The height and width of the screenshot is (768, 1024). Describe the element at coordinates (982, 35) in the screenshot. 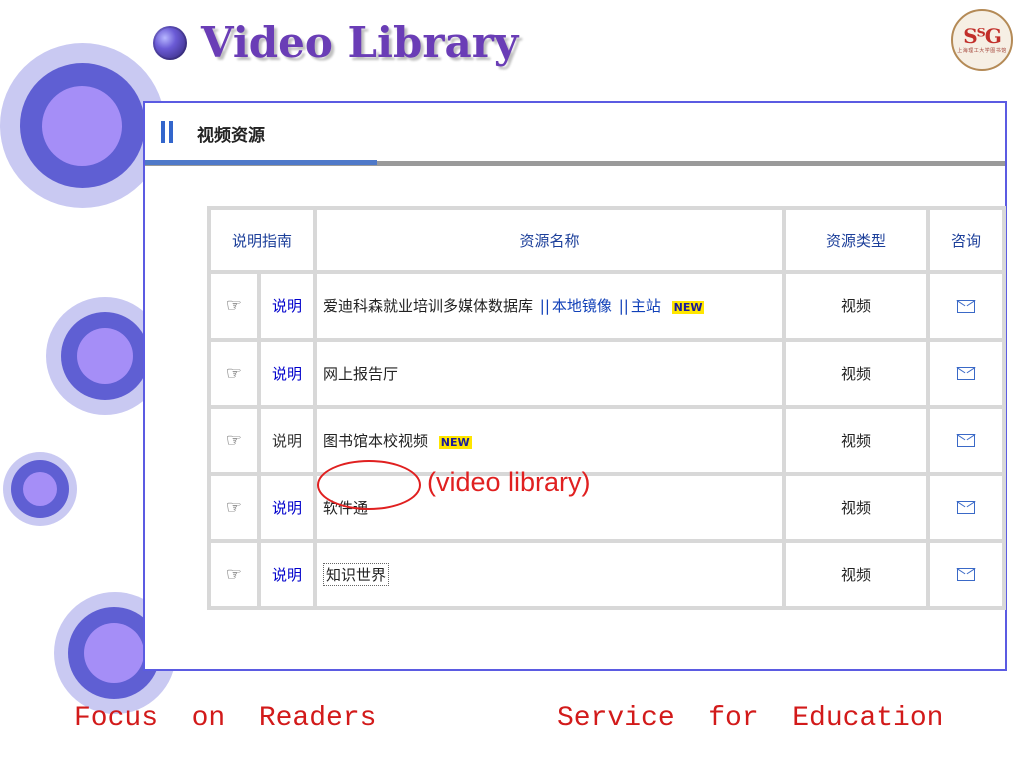

I see `logo-letters: SᵀG` at that location.